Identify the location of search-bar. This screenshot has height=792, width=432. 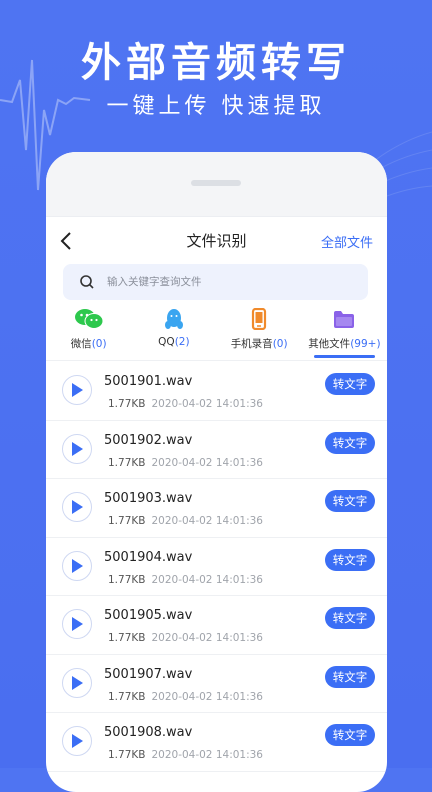
(215, 282).